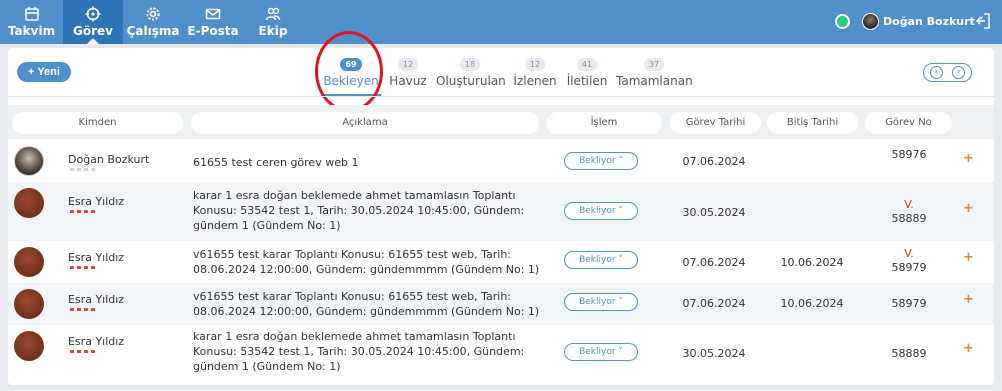 The height and width of the screenshot is (391, 1002). Describe the element at coordinates (153, 31) in the screenshot. I see `nav-label: Çalışma` at that location.